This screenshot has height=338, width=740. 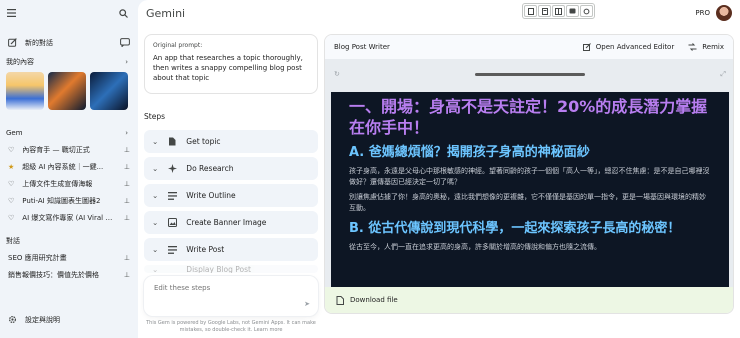 What do you see at coordinates (11, 166) in the screenshot?
I see `star-icon: ★` at bounding box center [11, 166].